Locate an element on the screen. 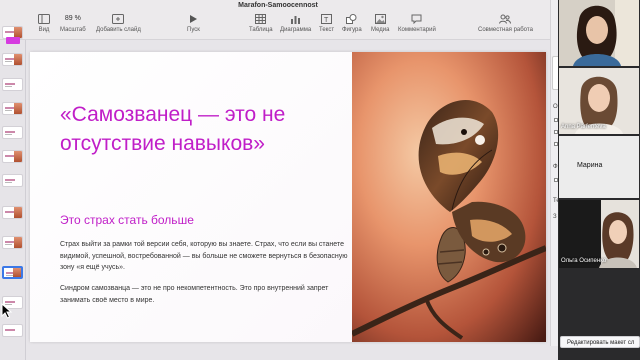 This screenshot has height=360, width=640. participant-name-2: Anna Parfenteva is located at coordinates (583, 127).